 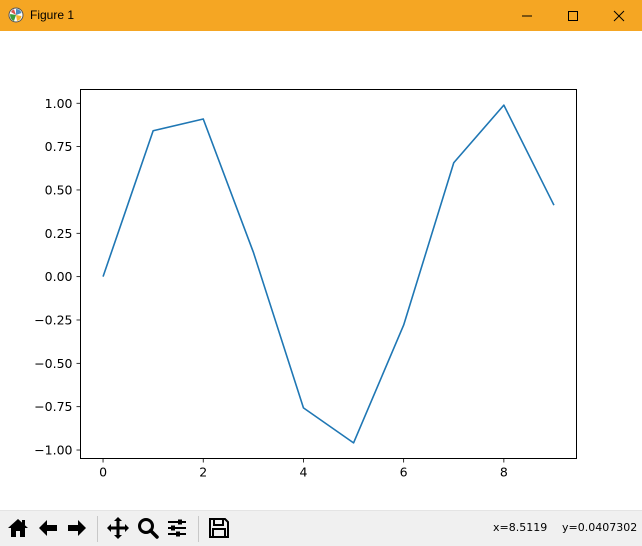 I want to click on back-button, so click(x=48, y=528).